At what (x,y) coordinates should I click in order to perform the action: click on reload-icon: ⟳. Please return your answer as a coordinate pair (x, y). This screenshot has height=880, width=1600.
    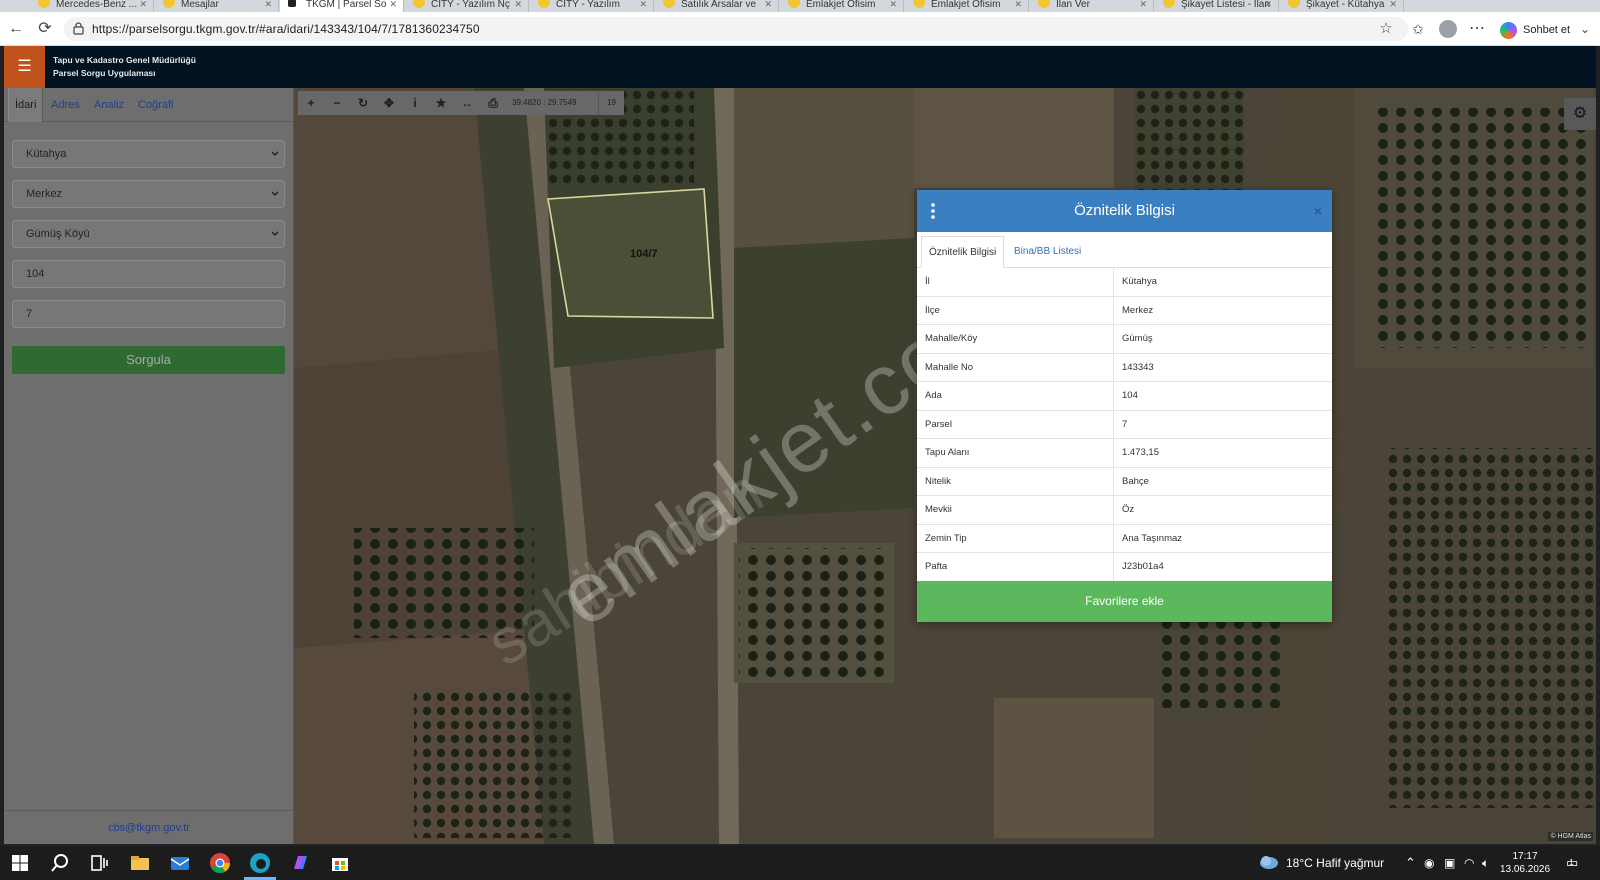
    Looking at the image, I should click on (45, 29).